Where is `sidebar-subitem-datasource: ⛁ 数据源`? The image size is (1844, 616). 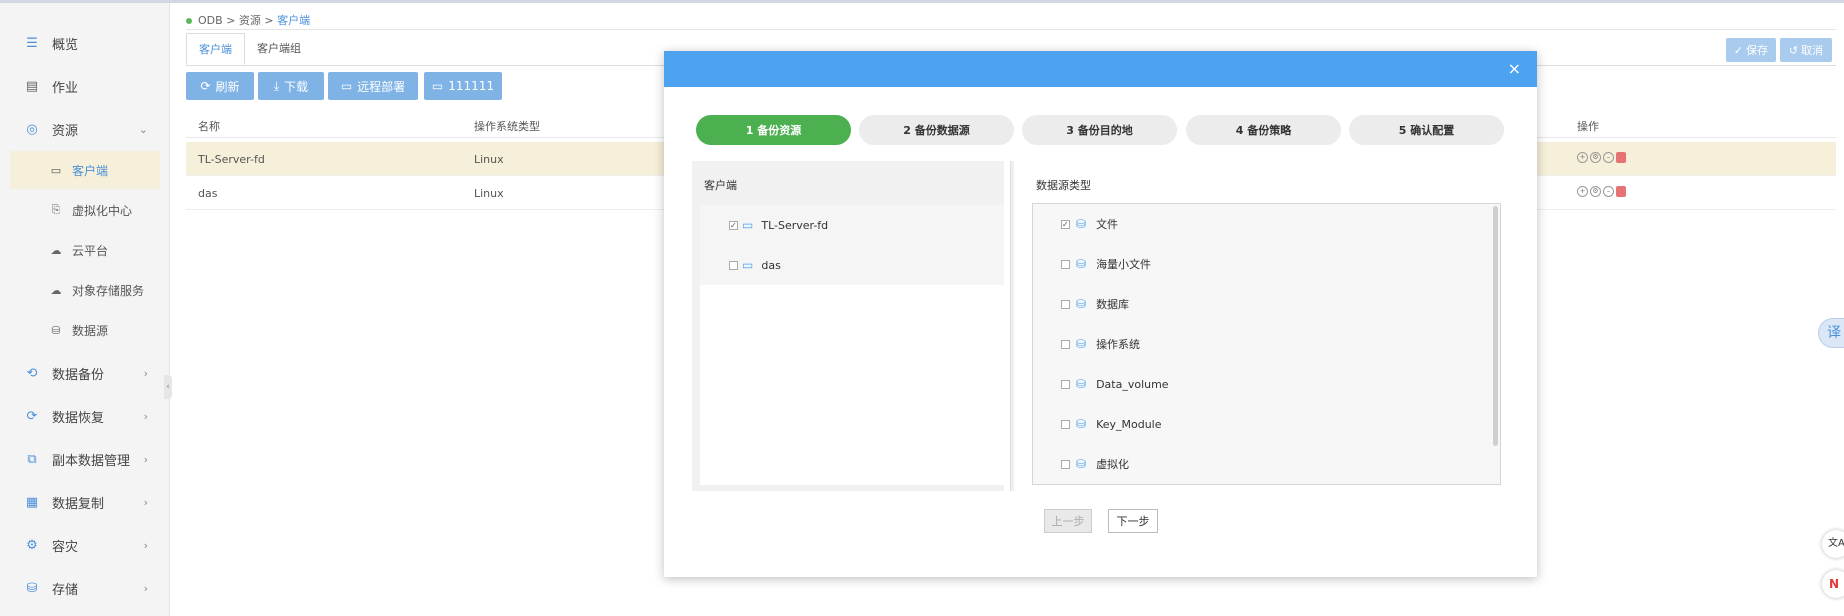
sidebar-subitem-datasource: ⛁ 数据源 is located at coordinates (85, 330).